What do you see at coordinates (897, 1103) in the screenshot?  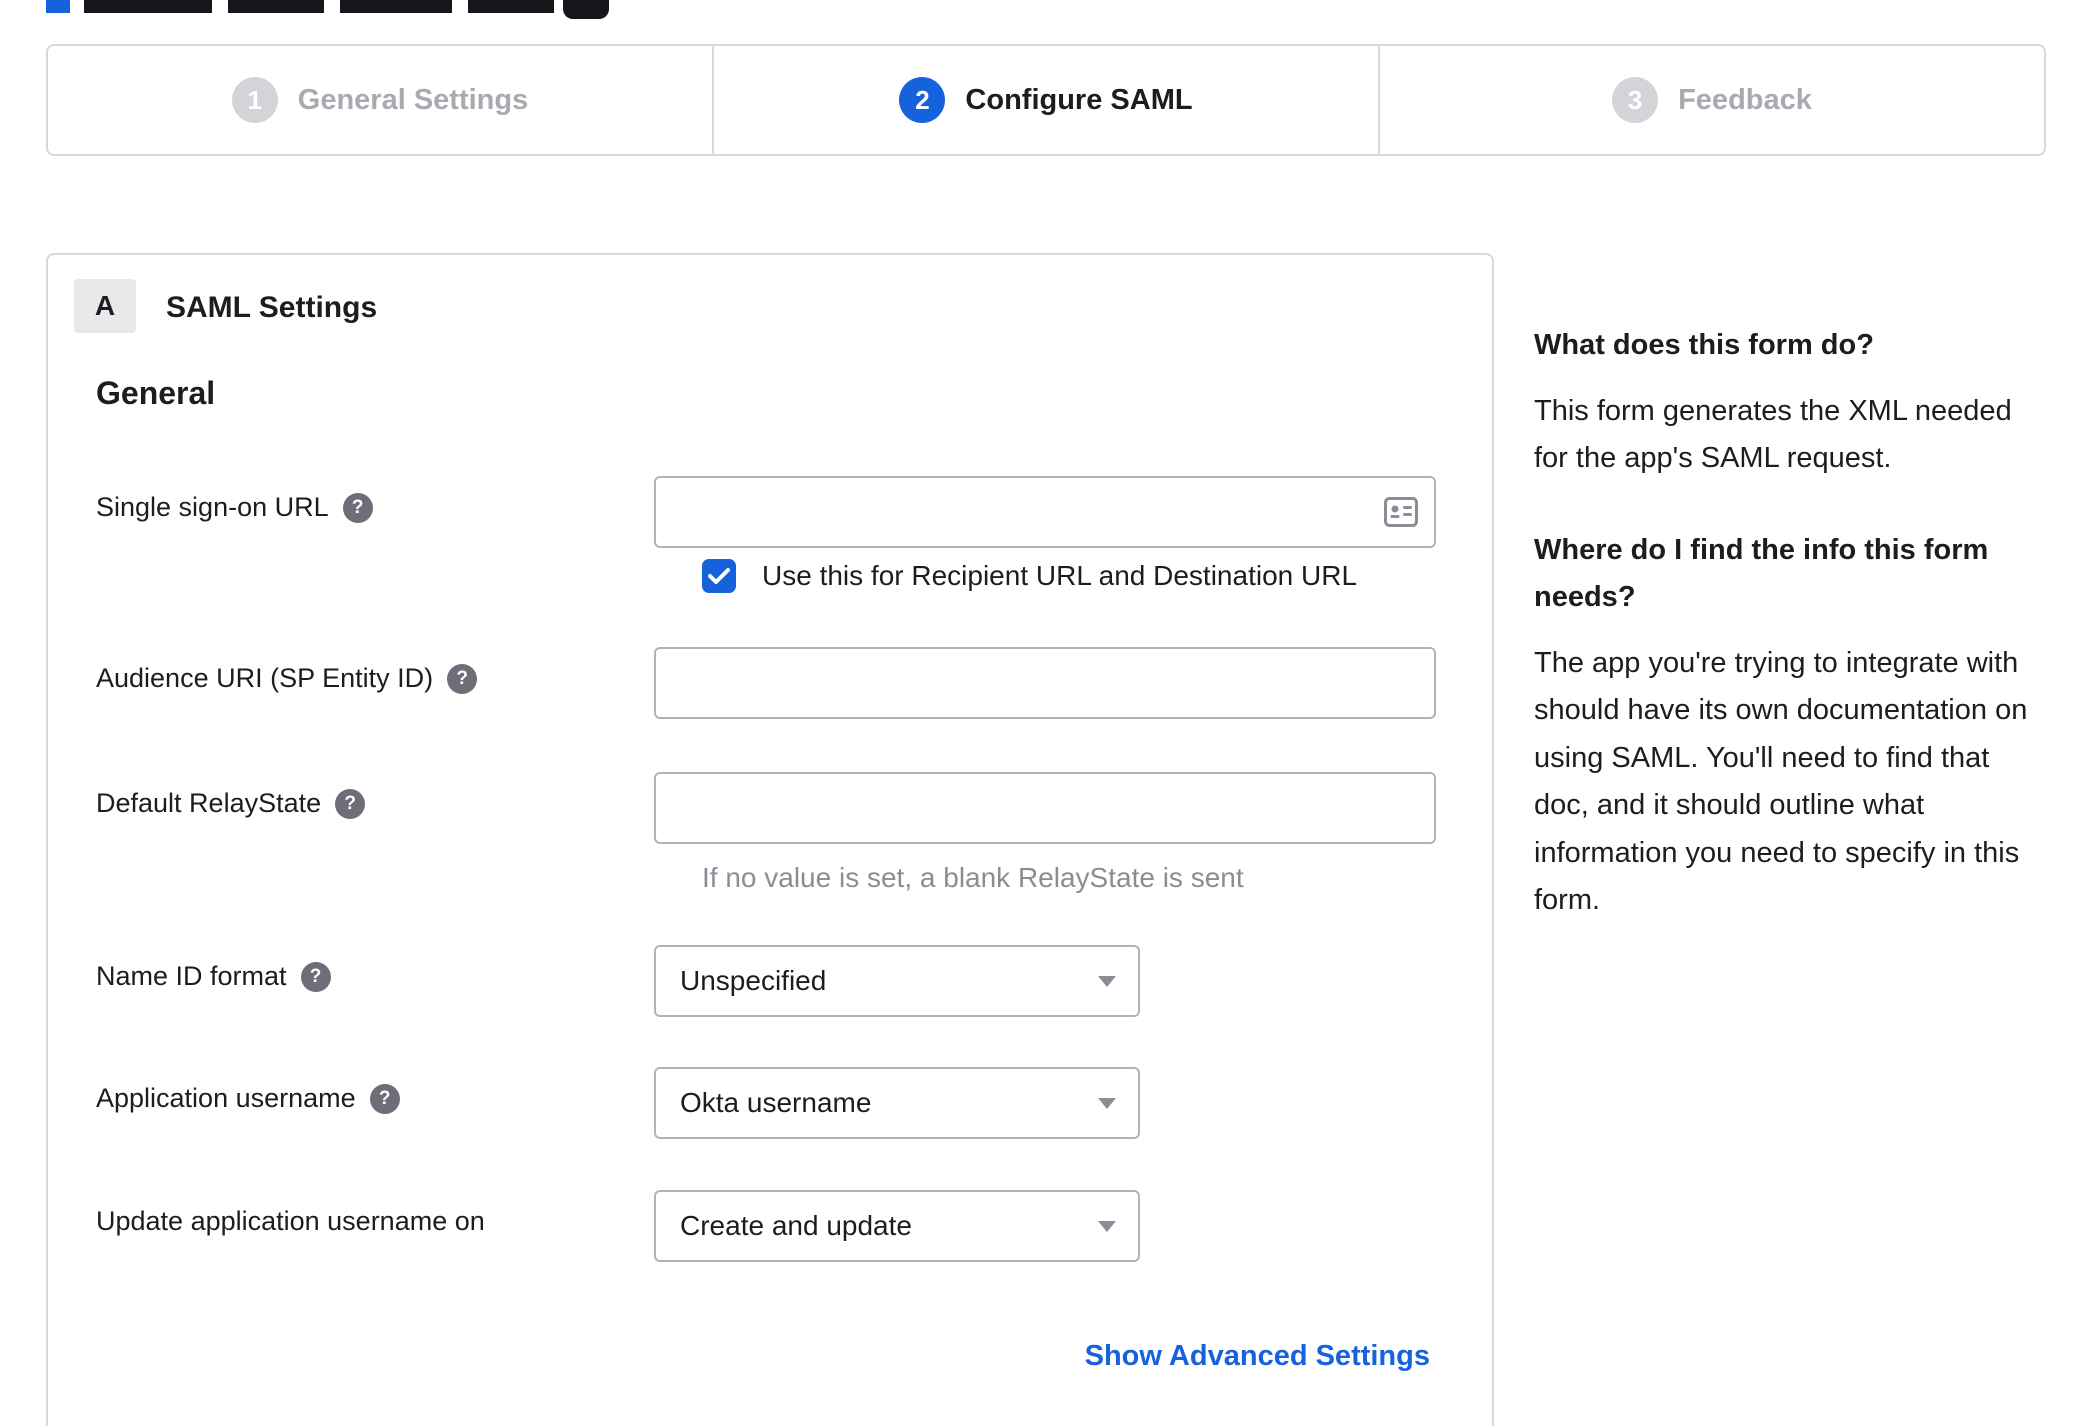 I see `application-username-select: Okta username` at bounding box center [897, 1103].